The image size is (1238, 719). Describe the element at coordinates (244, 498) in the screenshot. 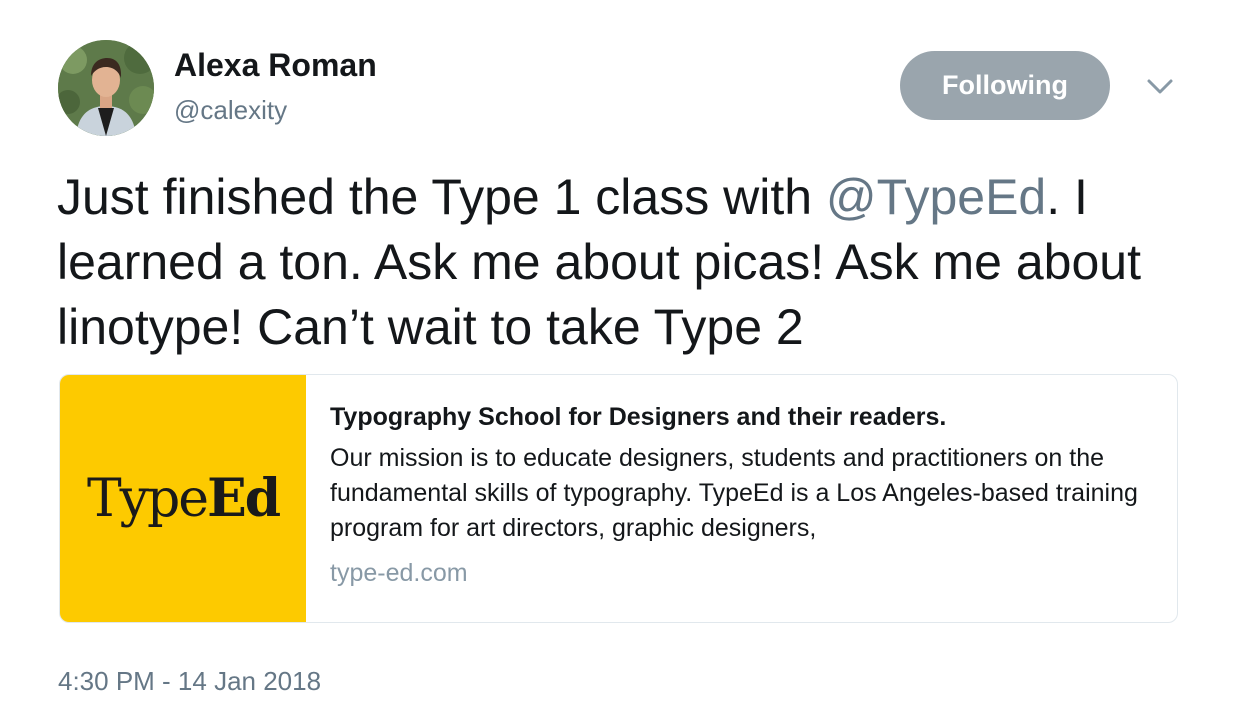

I see `logo-bold: Ed` at that location.